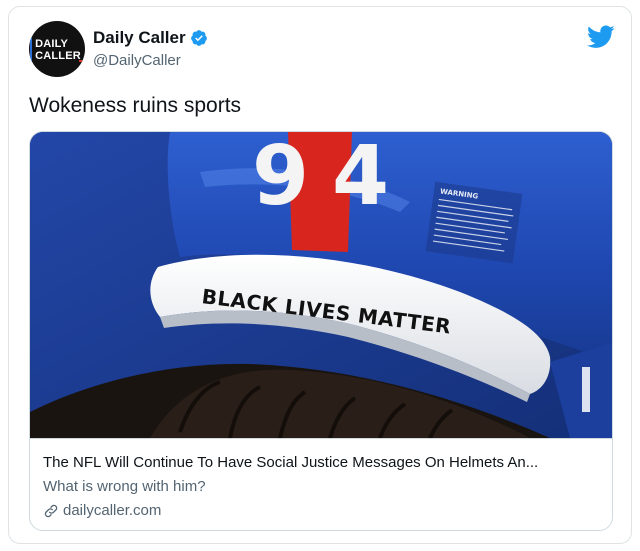 This screenshot has width=640, height=551. I want to click on card-domain-row: dailycaller.com, so click(321, 511).